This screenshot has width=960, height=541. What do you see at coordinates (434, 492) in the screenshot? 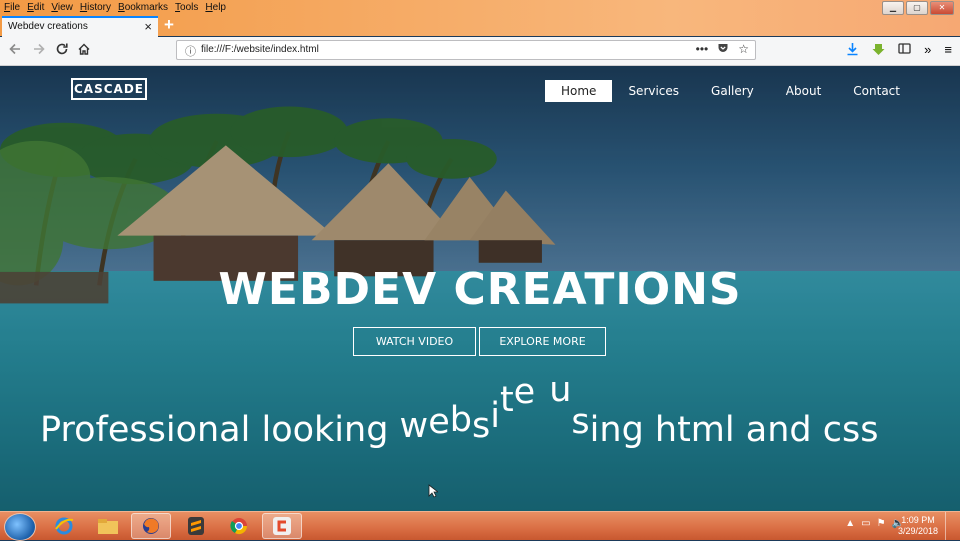
I see `mouse-cursor-icon` at bounding box center [434, 492].